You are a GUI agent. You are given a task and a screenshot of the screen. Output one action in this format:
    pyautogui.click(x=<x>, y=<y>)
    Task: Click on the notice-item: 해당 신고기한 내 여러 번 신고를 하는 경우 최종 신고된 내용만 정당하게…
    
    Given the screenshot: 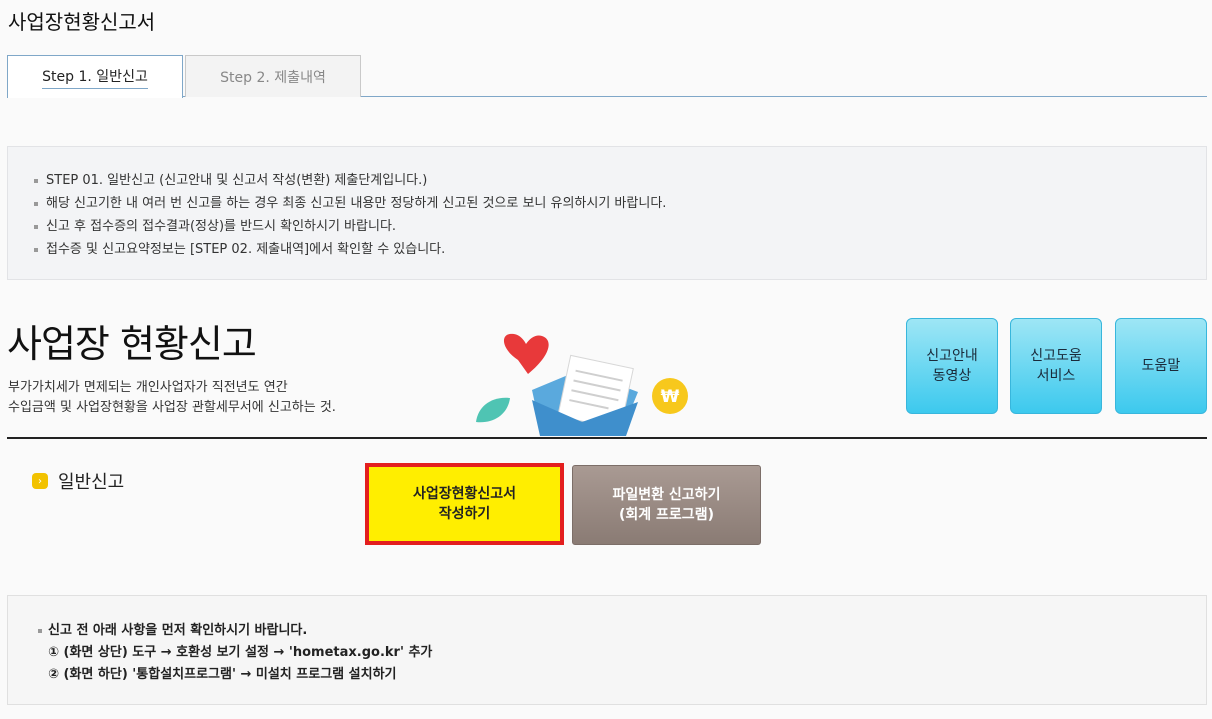 What is the action you would take?
    pyautogui.click(x=620, y=203)
    